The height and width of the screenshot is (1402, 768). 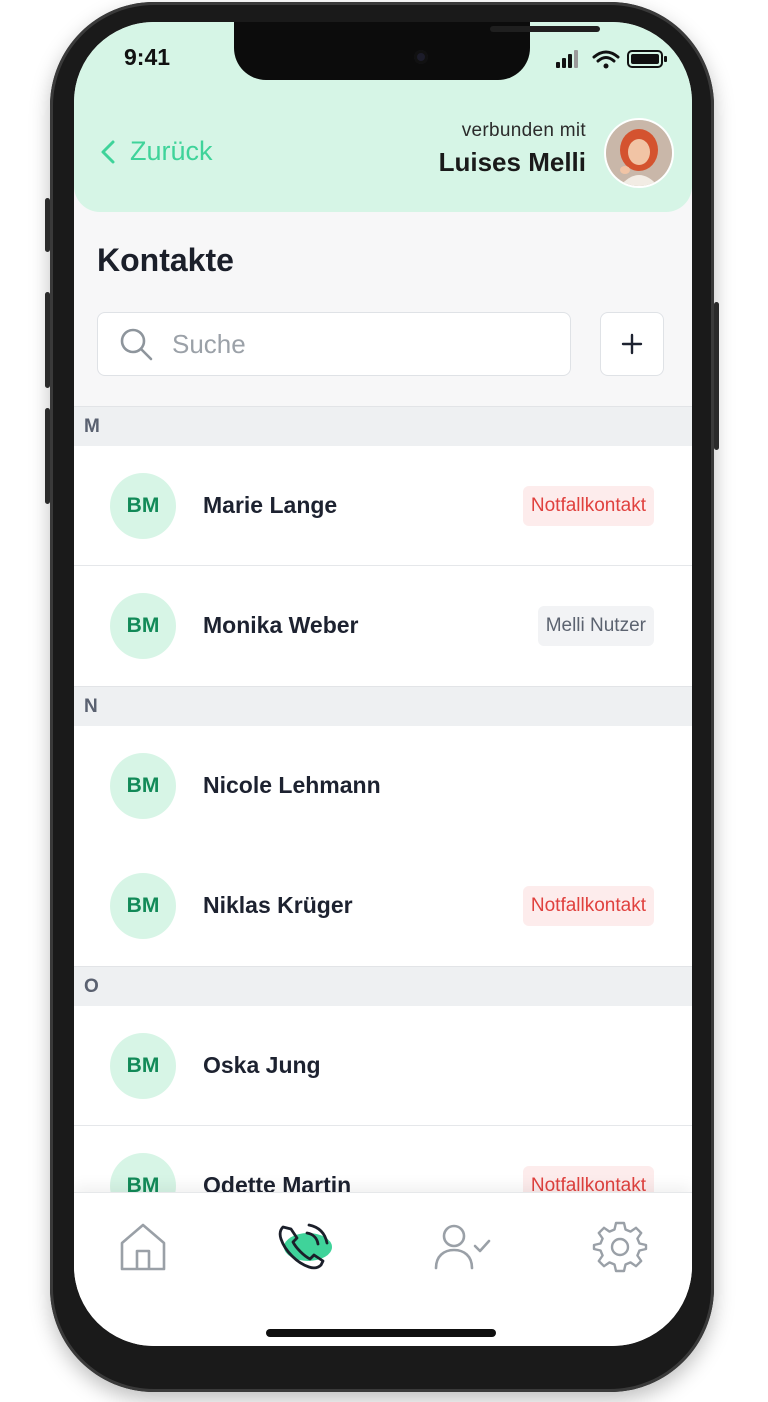 I want to click on contact-row: BM Niklas Krüger Notfallkontakt, so click(x=383, y=906).